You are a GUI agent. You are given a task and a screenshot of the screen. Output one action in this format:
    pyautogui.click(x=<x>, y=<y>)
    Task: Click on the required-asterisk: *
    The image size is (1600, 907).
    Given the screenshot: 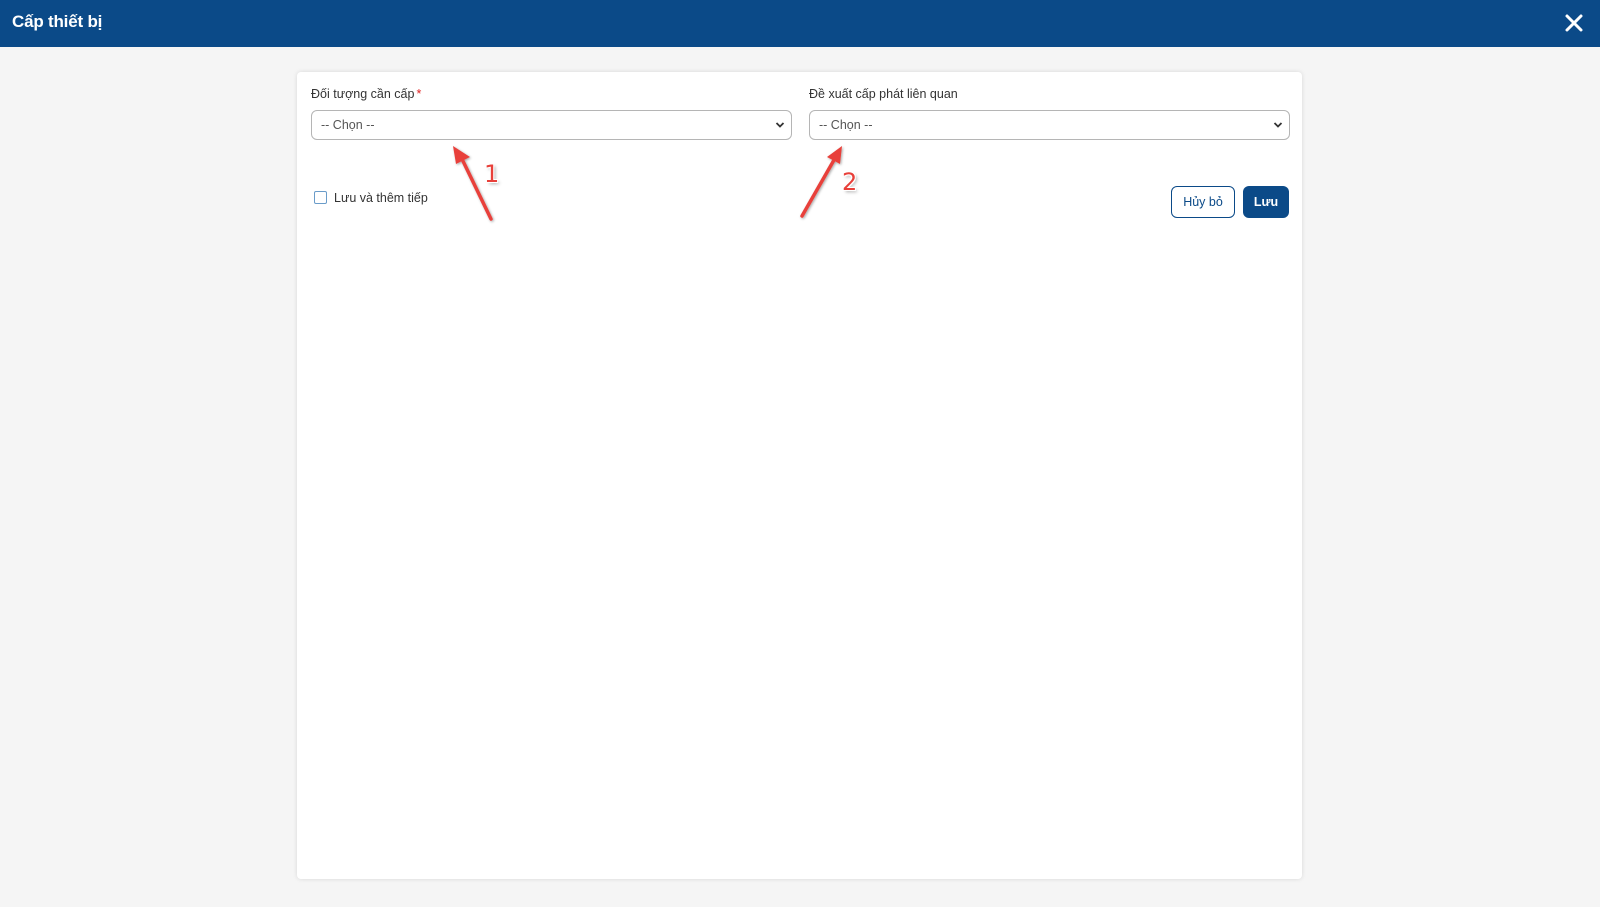 What is the action you would take?
    pyautogui.click(x=419, y=94)
    